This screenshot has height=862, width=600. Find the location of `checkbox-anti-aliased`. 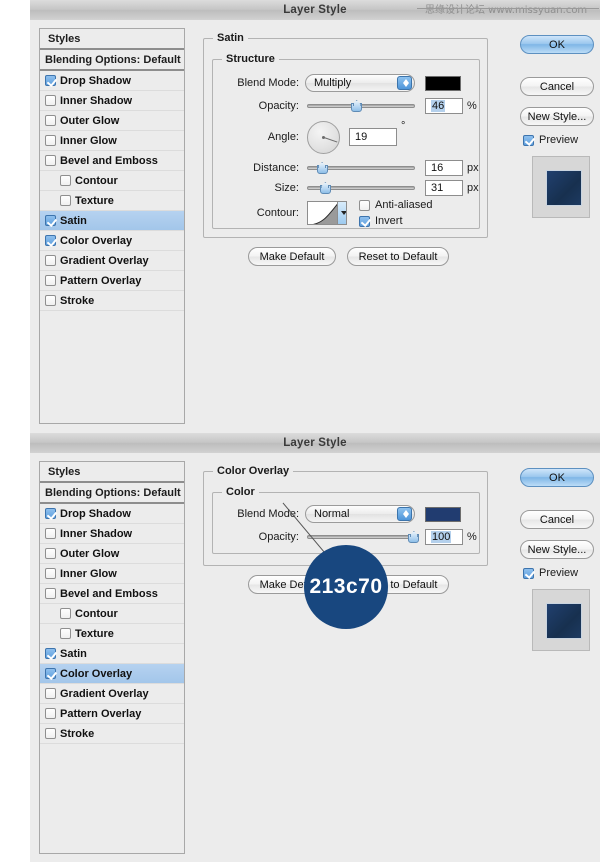

checkbox-anti-aliased is located at coordinates (364, 205).